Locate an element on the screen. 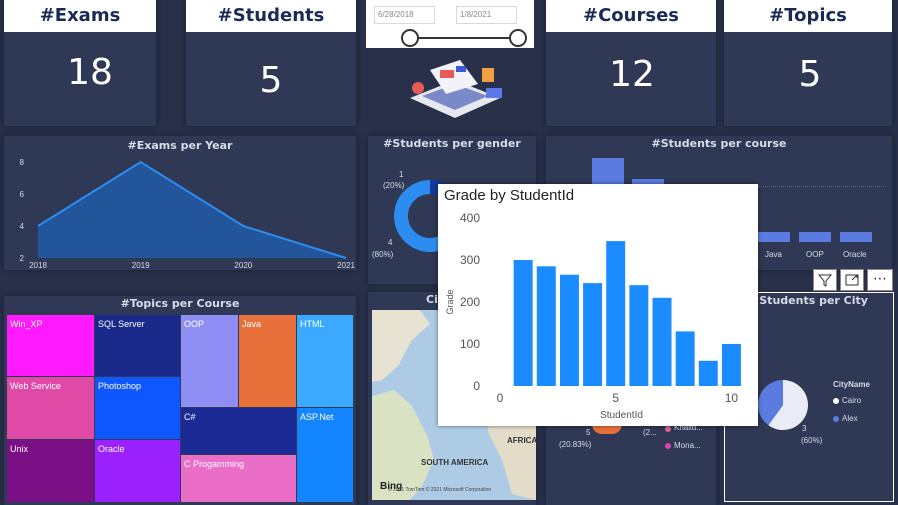  exams-x-tick: 2019 is located at coordinates (141, 265).